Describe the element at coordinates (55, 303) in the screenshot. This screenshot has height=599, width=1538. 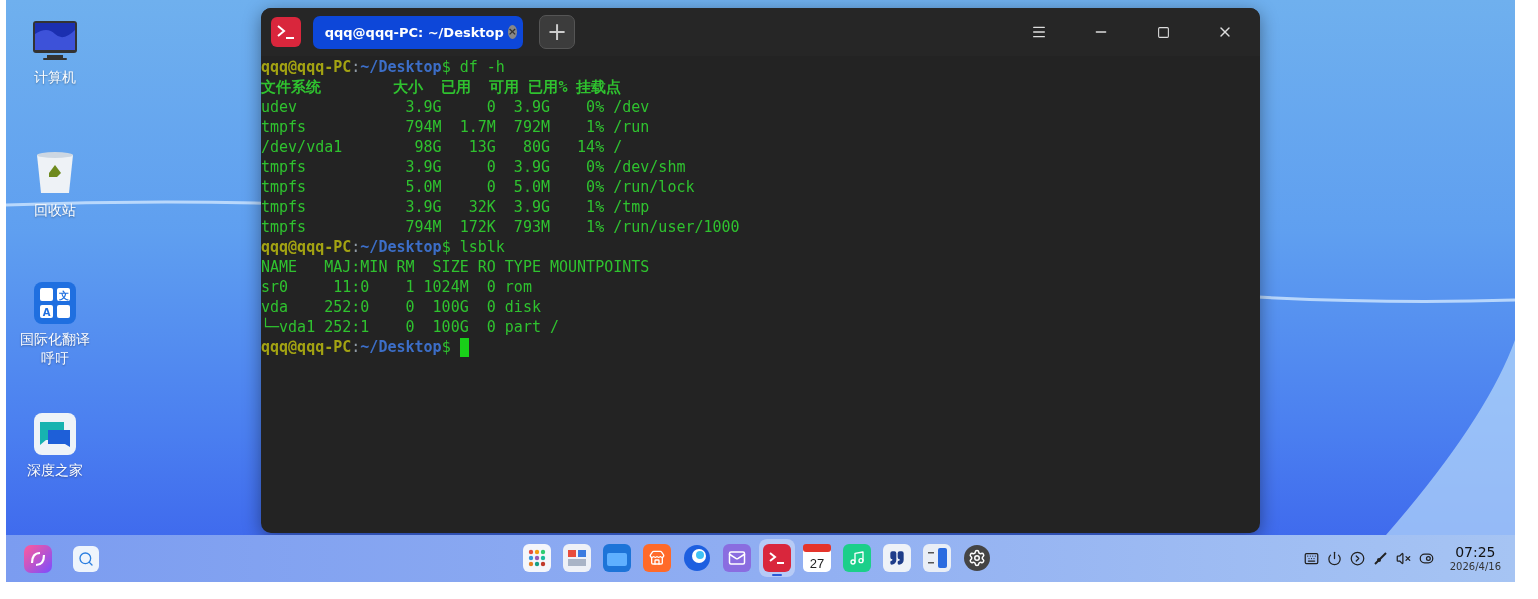
I see `translate-icon: 文 A` at that location.